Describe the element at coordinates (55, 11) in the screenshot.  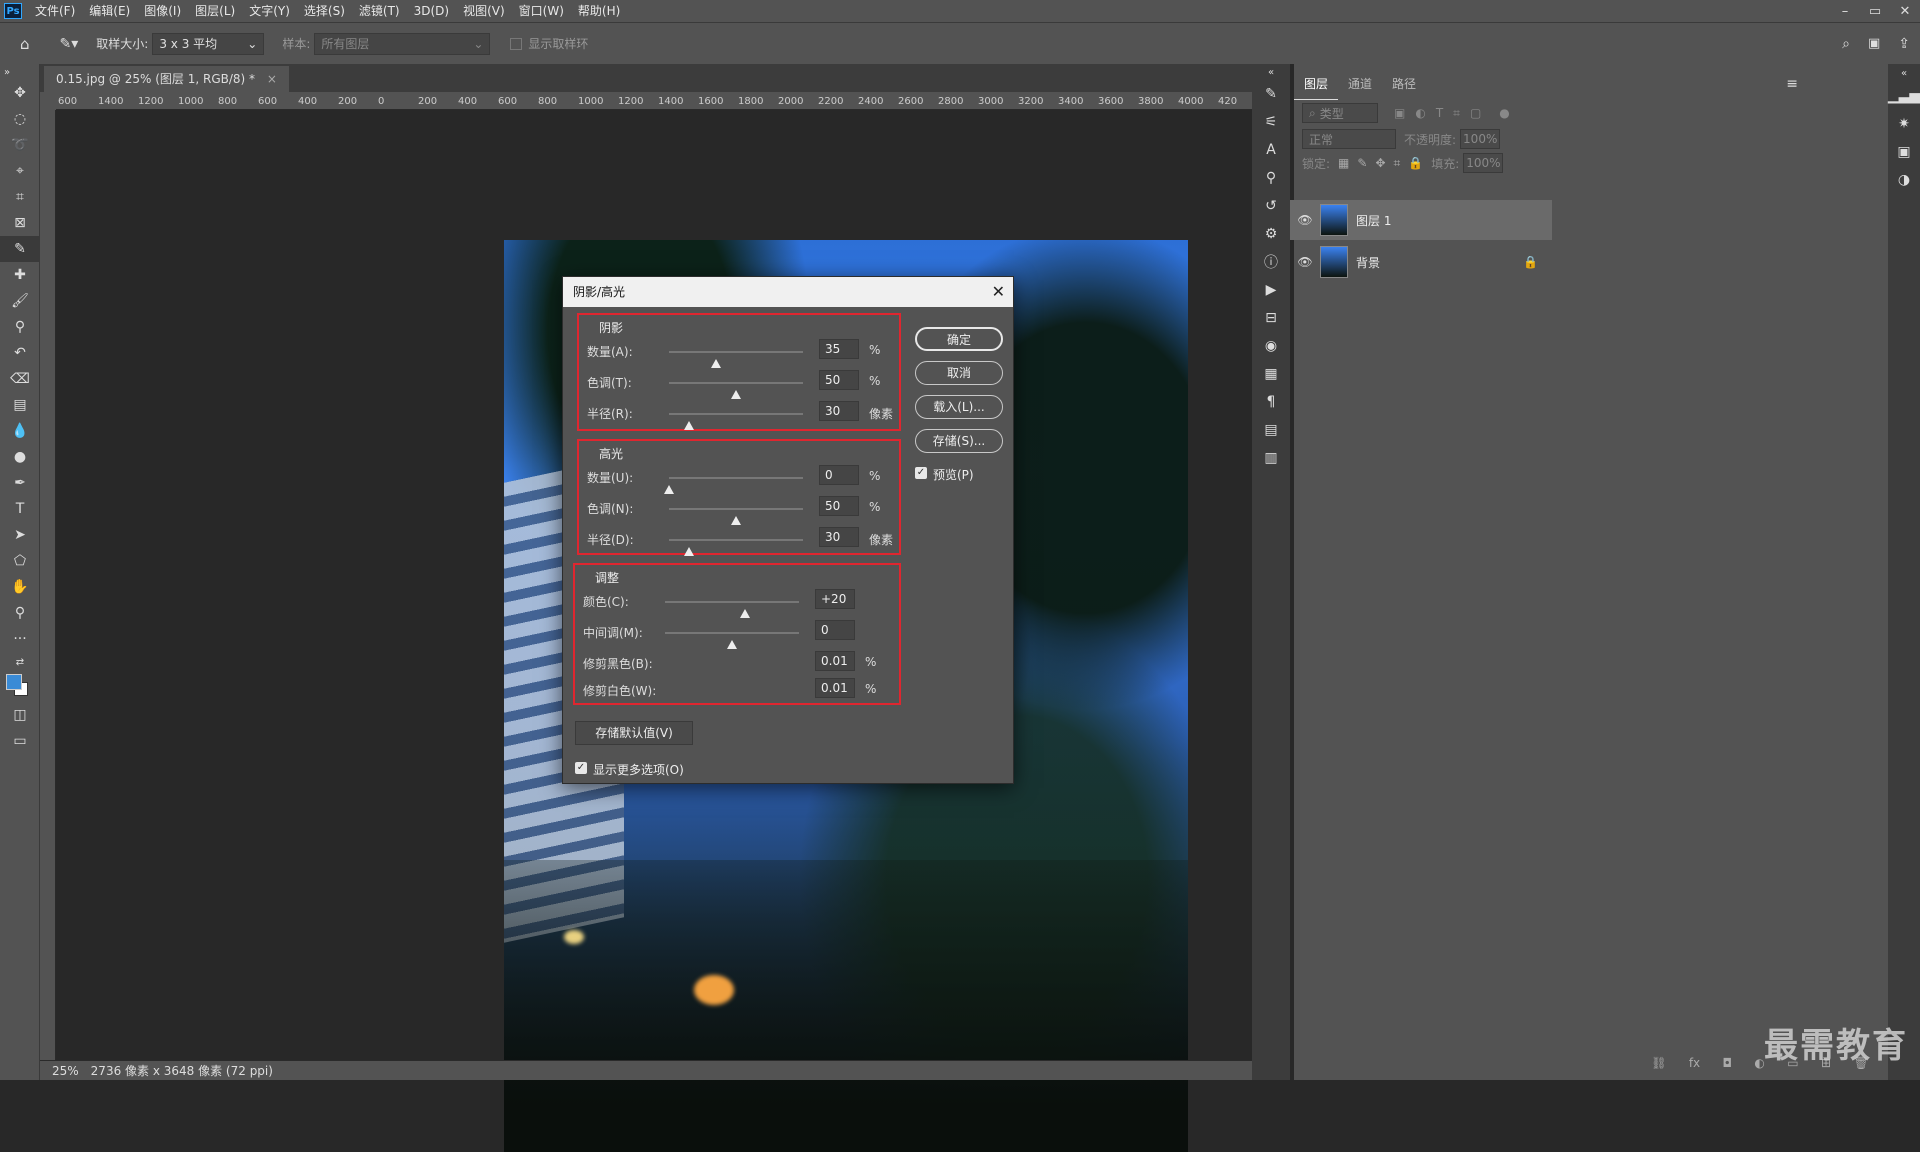
I see `menu-file: 文件(F)` at that location.